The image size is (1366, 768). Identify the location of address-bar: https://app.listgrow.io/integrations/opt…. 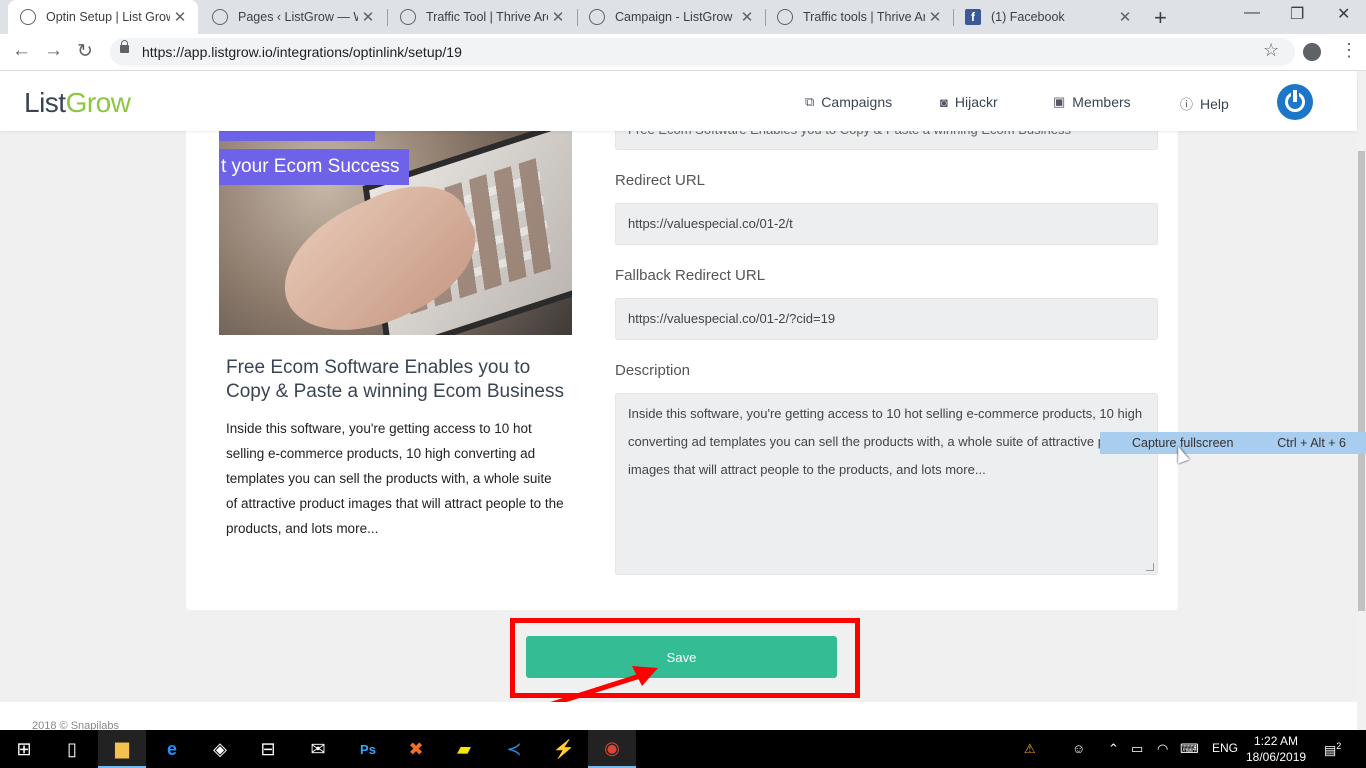
(702, 52).